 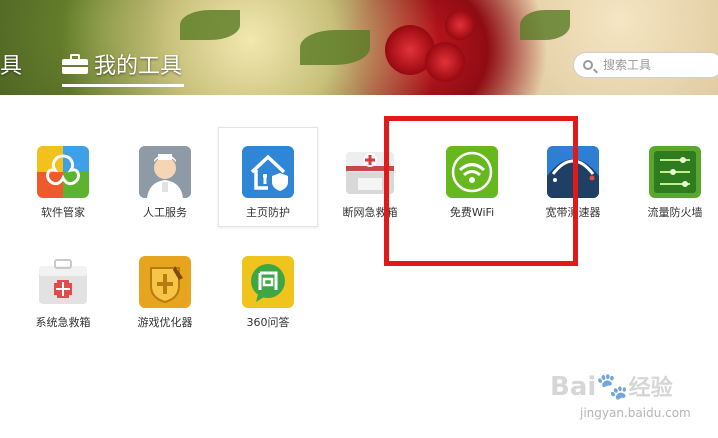 I want to click on tab-my-tools-label: 我的工具, so click(x=138, y=66).